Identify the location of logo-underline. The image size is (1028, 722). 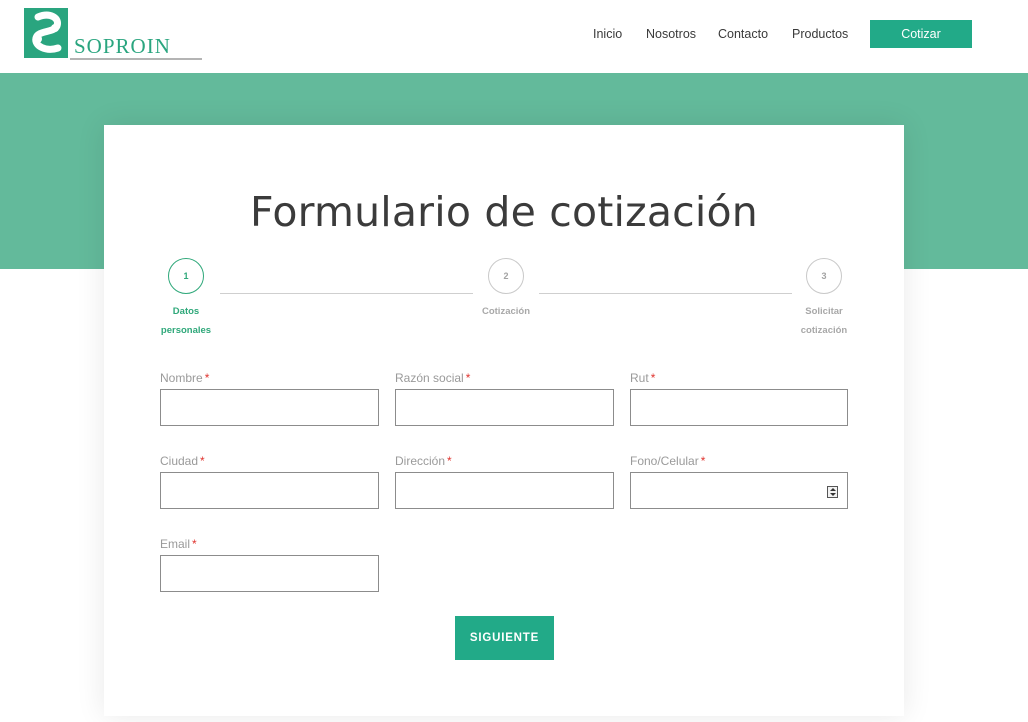
(136, 59).